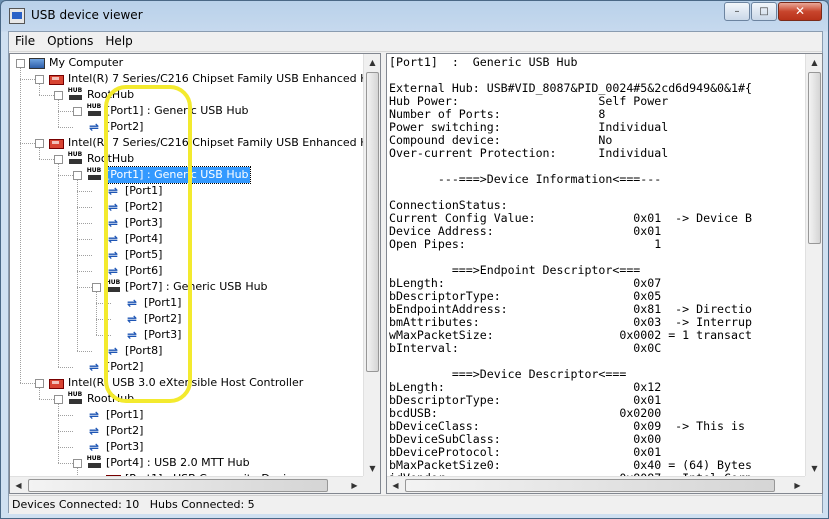 The height and width of the screenshot is (519, 829). What do you see at coordinates (143, 239) in the screenshot?
I see `tree-node-label: [Port4]` at bounding box center [143, 239].